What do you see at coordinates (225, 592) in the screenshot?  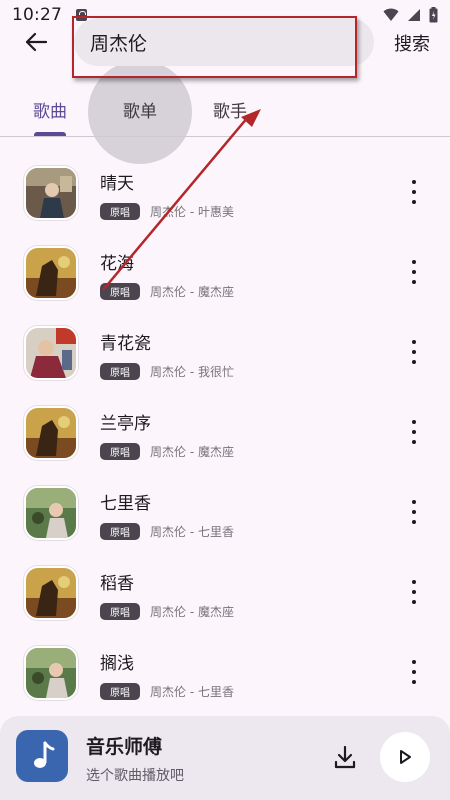 I see `song-row: 稻香 原唱 周杰伦 - 魔杰座` at bounding box center [225, 592].